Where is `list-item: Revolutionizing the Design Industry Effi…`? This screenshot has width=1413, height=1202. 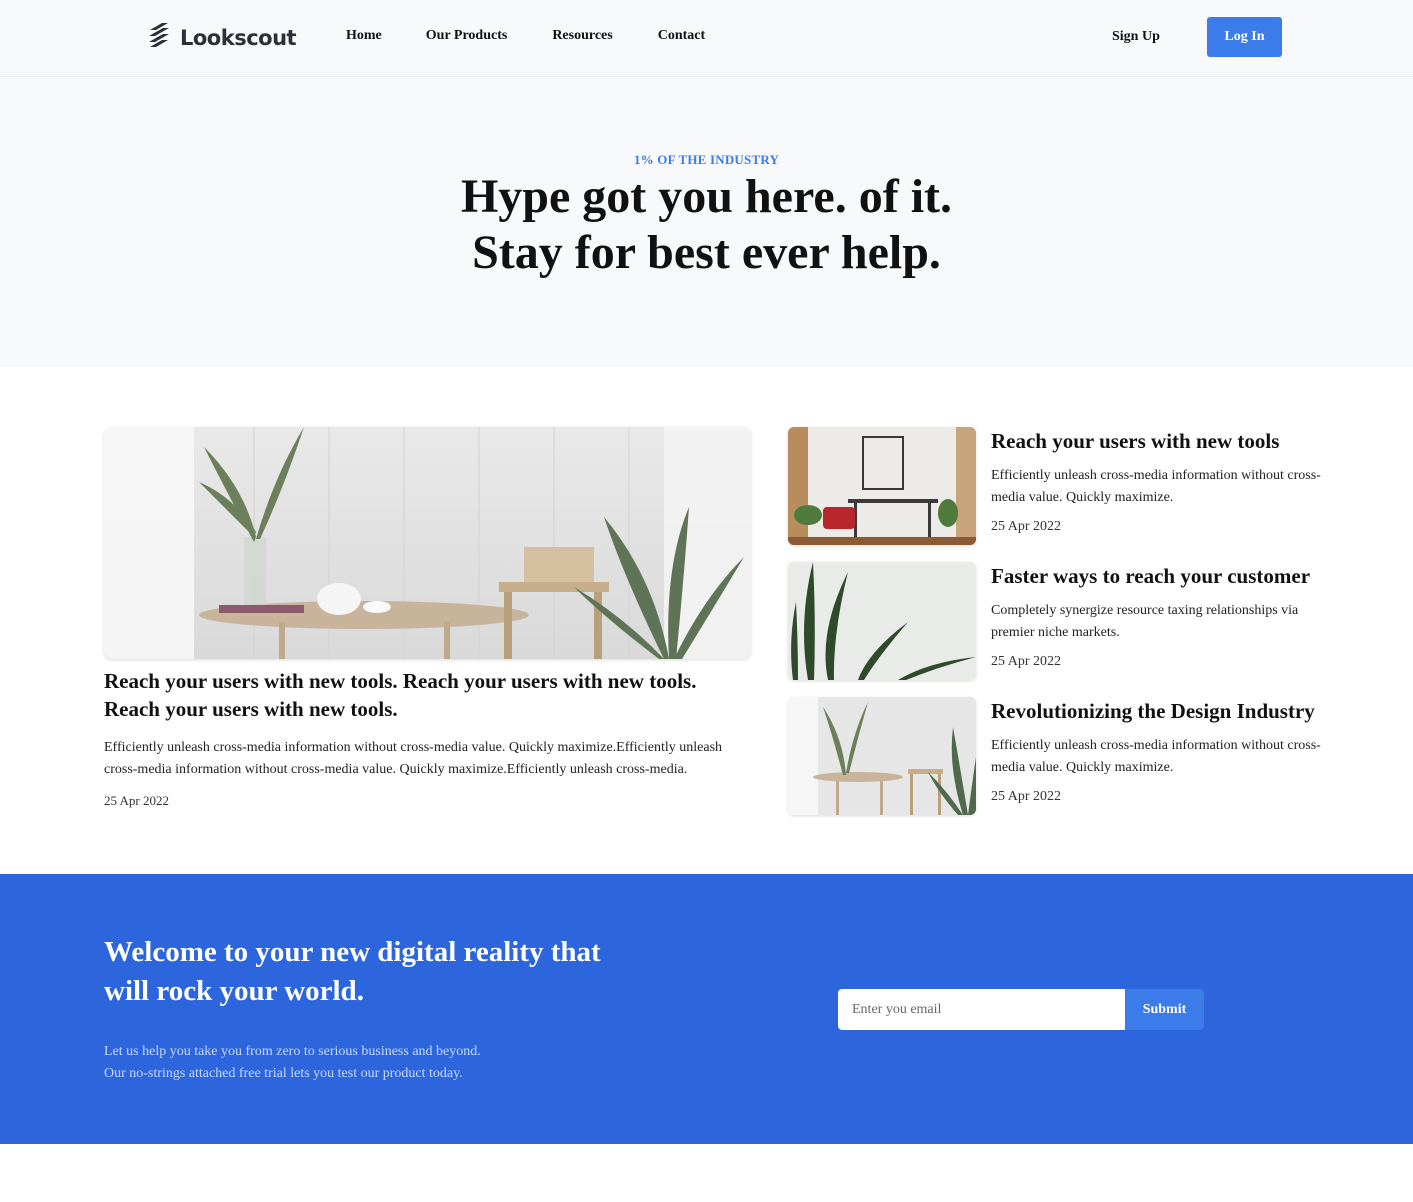 list-item: Revolutionizing the Design Industry Effi… is located at coordinates (1054, 764).